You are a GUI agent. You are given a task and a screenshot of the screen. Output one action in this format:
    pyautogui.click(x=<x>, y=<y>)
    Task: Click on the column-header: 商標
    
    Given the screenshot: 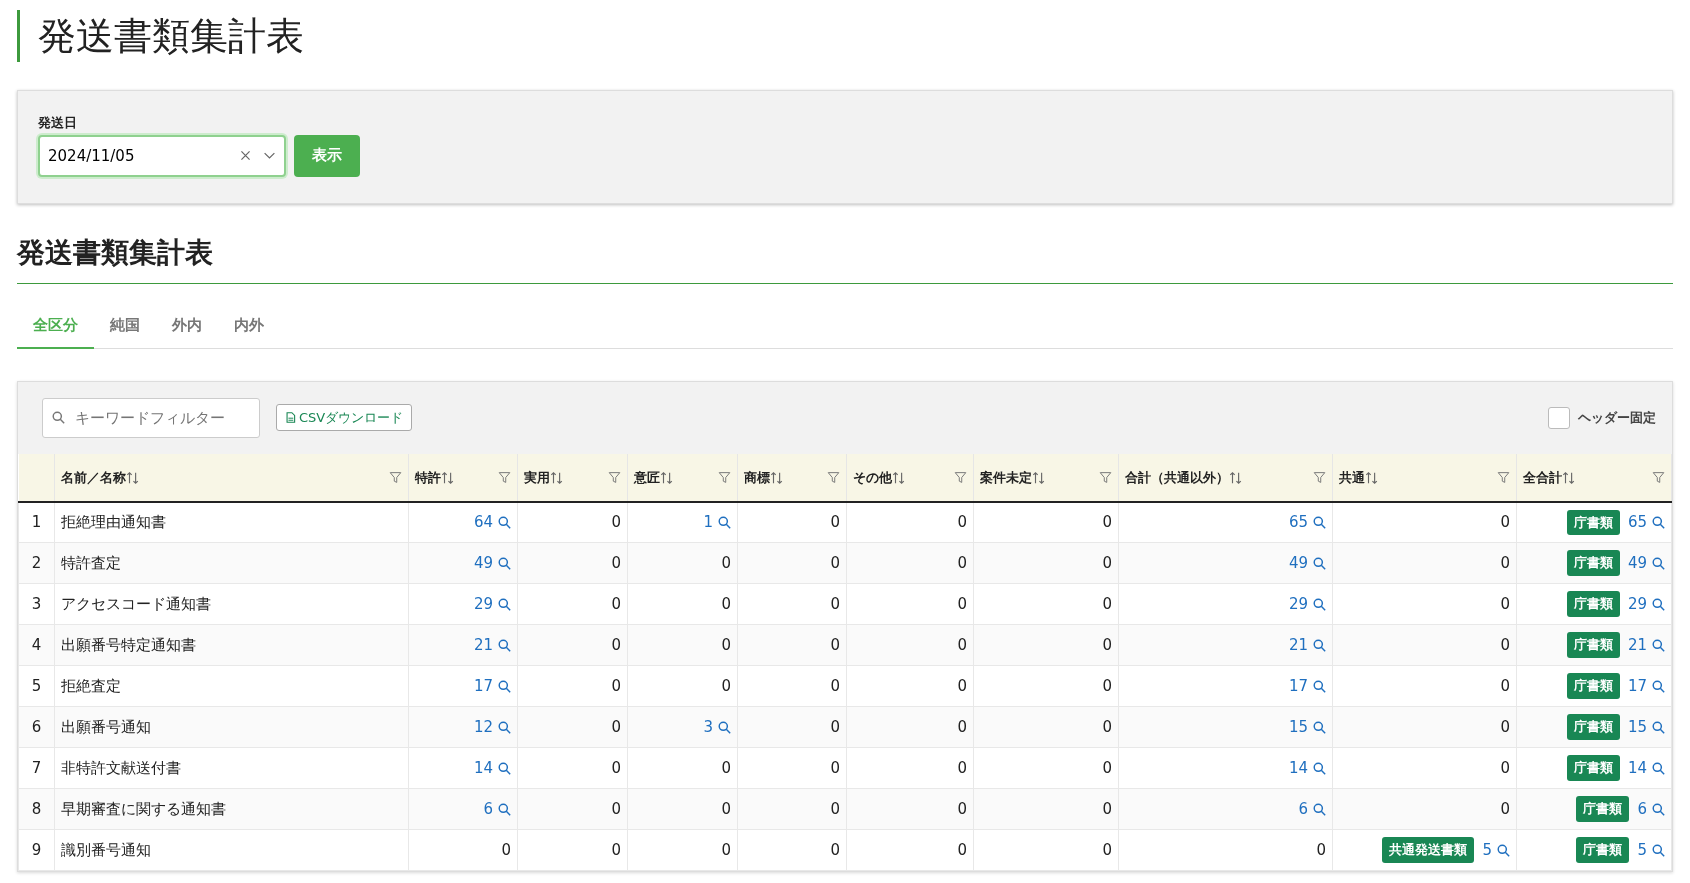 What is the action you would take?
    pyautogui.click(x=764, y=477)
    